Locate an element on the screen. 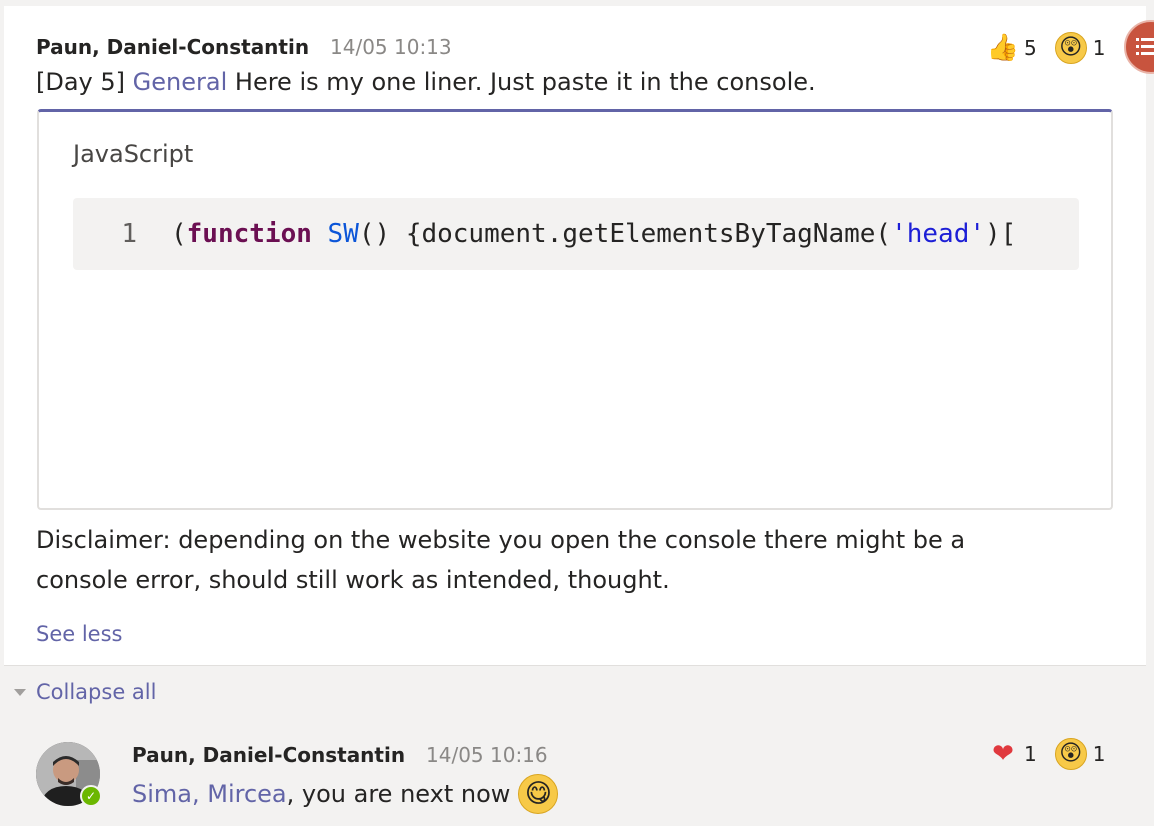 This screenshot has width=1154, height=826. collapse-triangle-icon is located at coordinates (20, 692).